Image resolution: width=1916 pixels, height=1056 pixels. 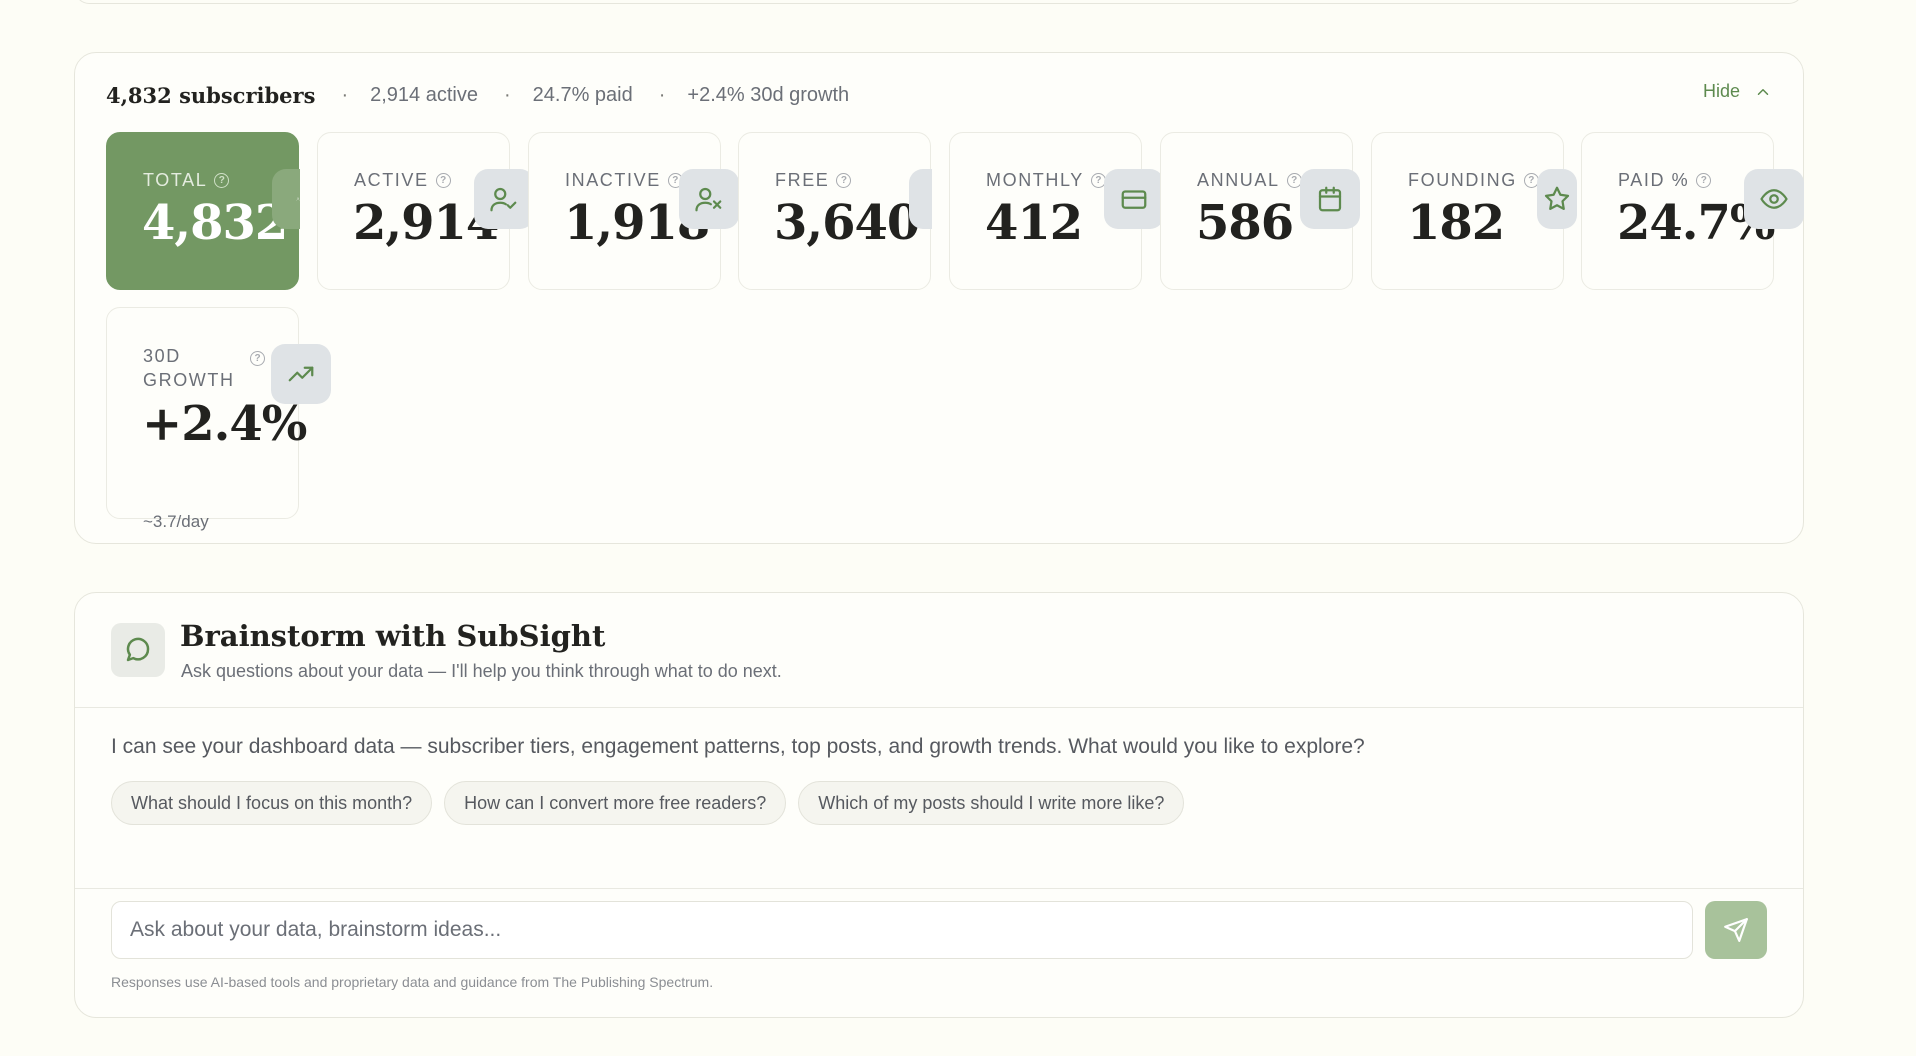 What do you see at coordinates (613, 180) in the screenshot?
I see `tile-label: INACTIVE` at bounding box center [613, 180].